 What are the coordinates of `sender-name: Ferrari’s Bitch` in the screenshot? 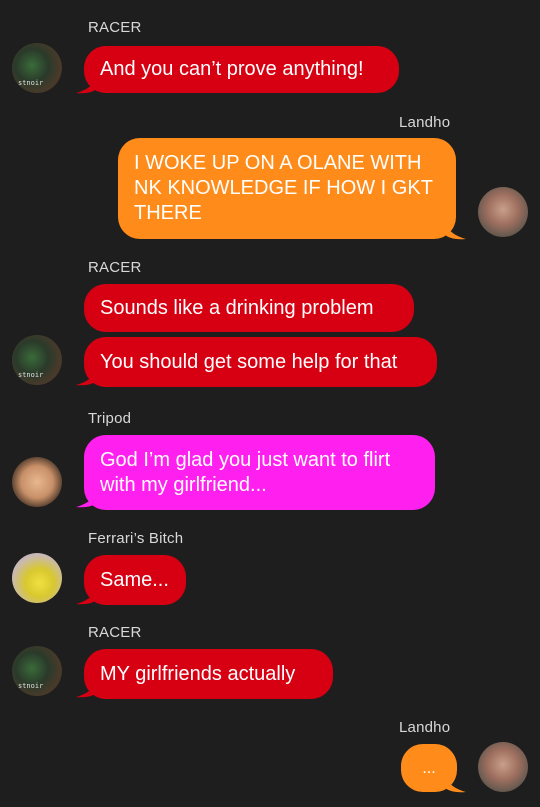 It's located at (136, 538).